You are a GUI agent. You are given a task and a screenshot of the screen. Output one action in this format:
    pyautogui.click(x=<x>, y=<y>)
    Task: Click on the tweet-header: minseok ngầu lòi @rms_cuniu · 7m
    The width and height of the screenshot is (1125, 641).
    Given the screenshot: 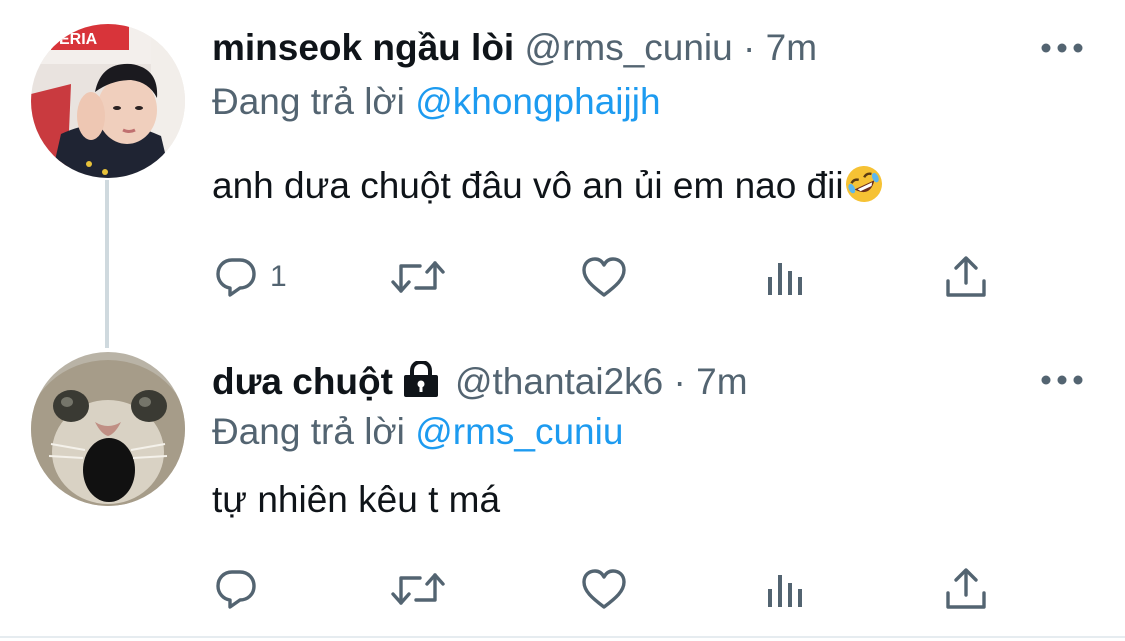 What is the action you would take?
    pyautogui.click(x=514, y=48)
    